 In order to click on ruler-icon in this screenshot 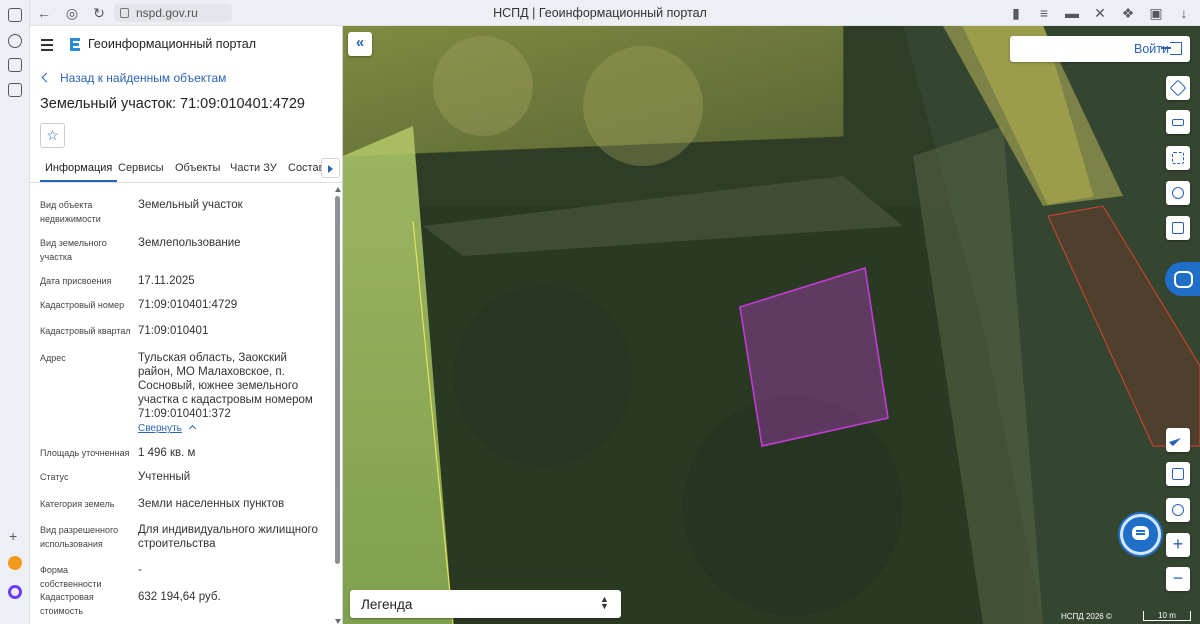, I will do `click(1178, 122)`.